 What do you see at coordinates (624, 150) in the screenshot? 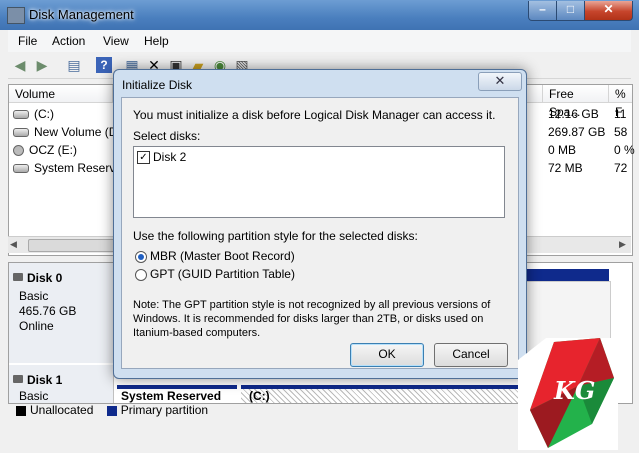
I see `percent-free-cell: 0 %` at bounding box center [624, 150].